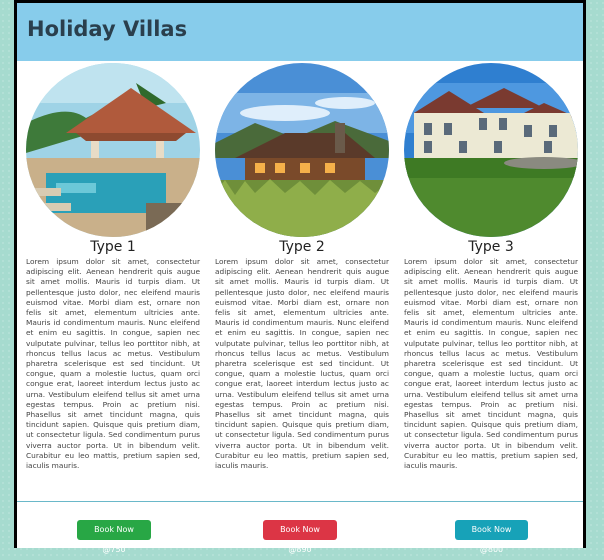  I want to click on lake-cabin-photo, so click(302, 150).